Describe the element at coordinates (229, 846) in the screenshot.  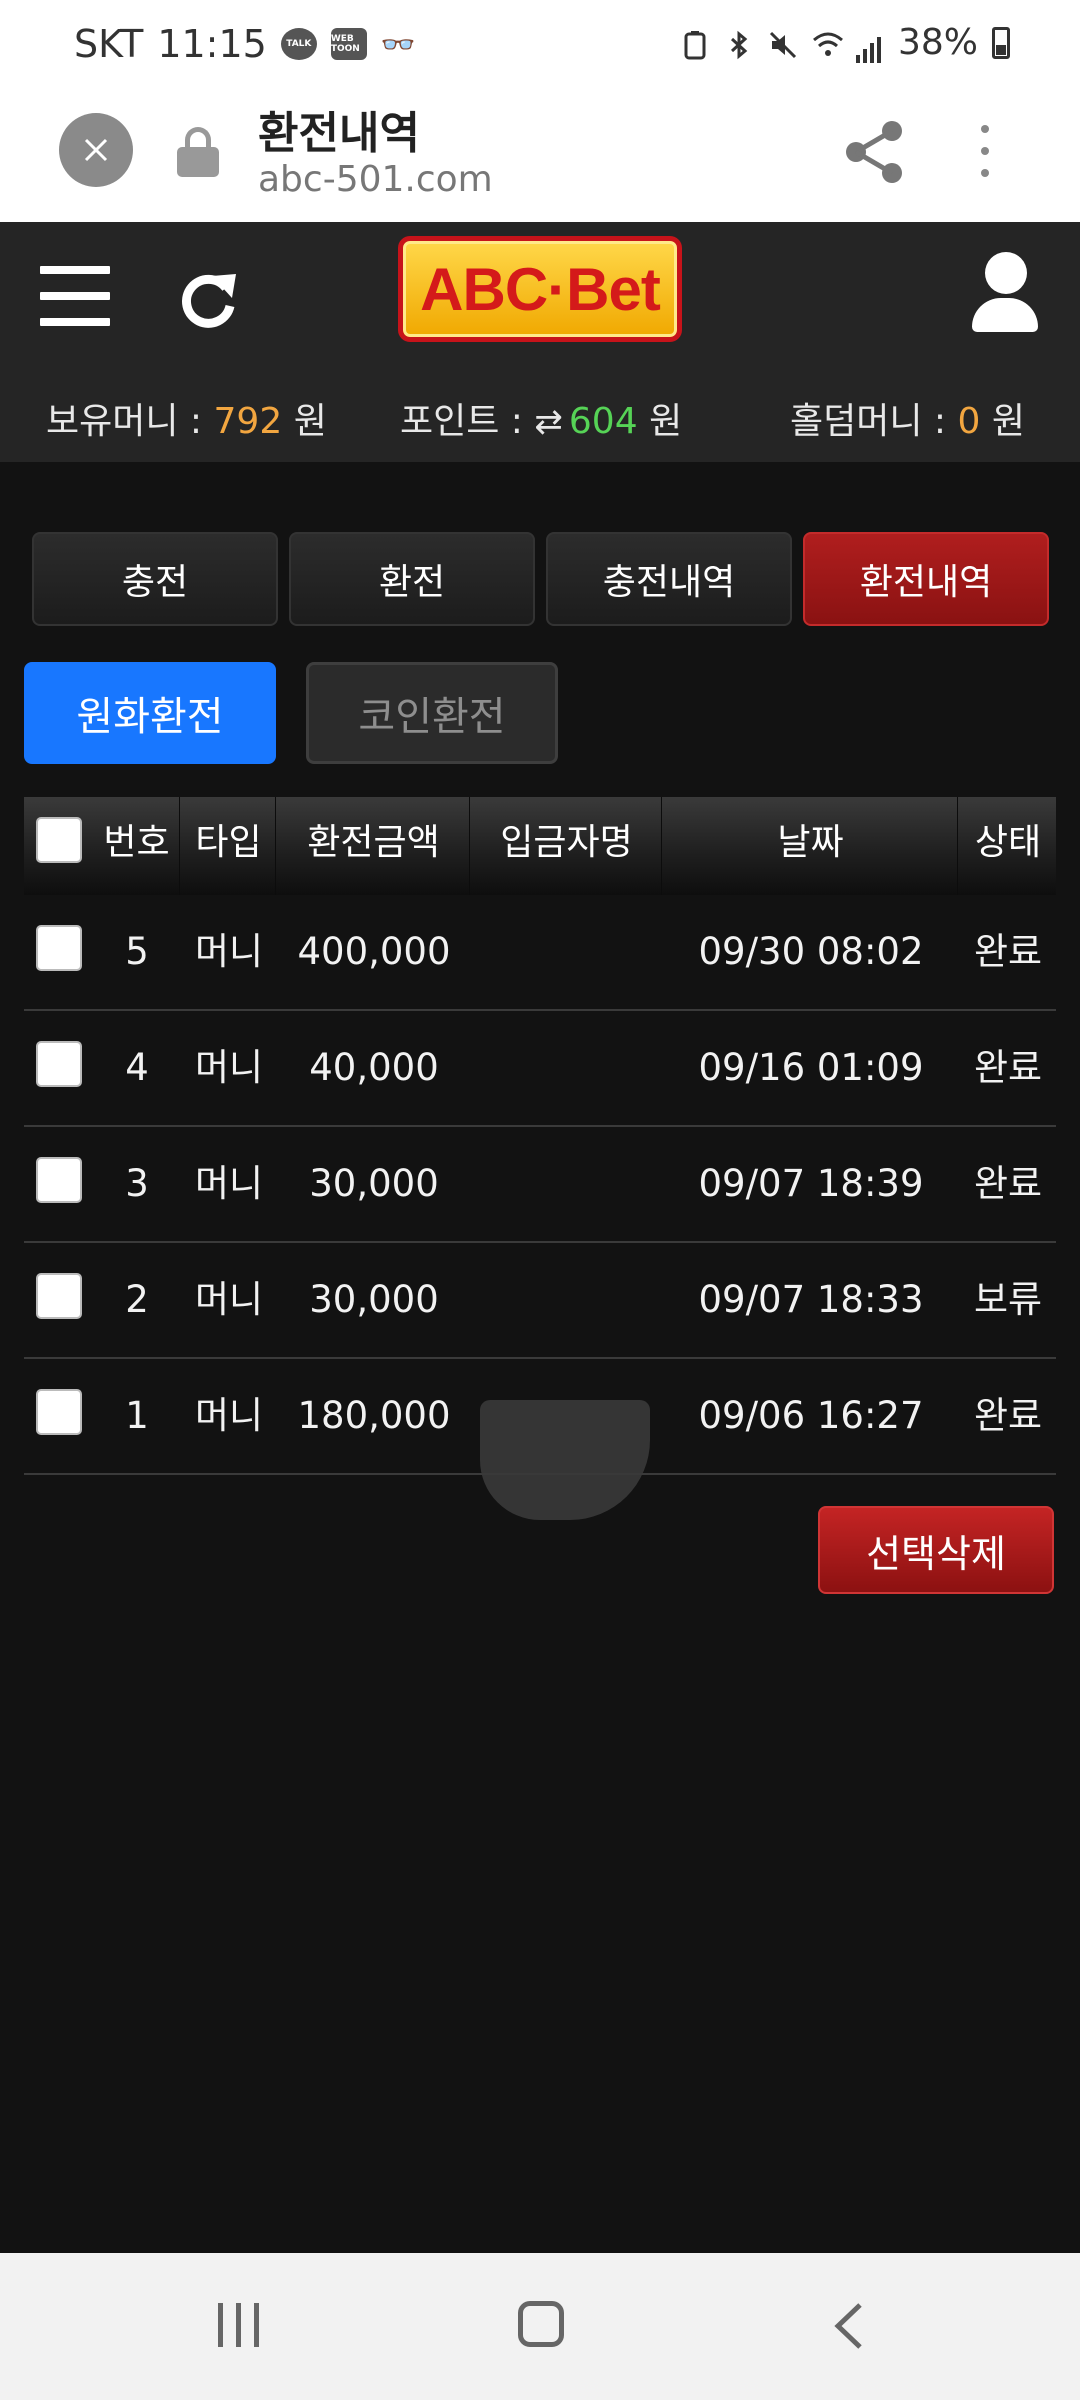
I see `column-header: 타입` at that location.